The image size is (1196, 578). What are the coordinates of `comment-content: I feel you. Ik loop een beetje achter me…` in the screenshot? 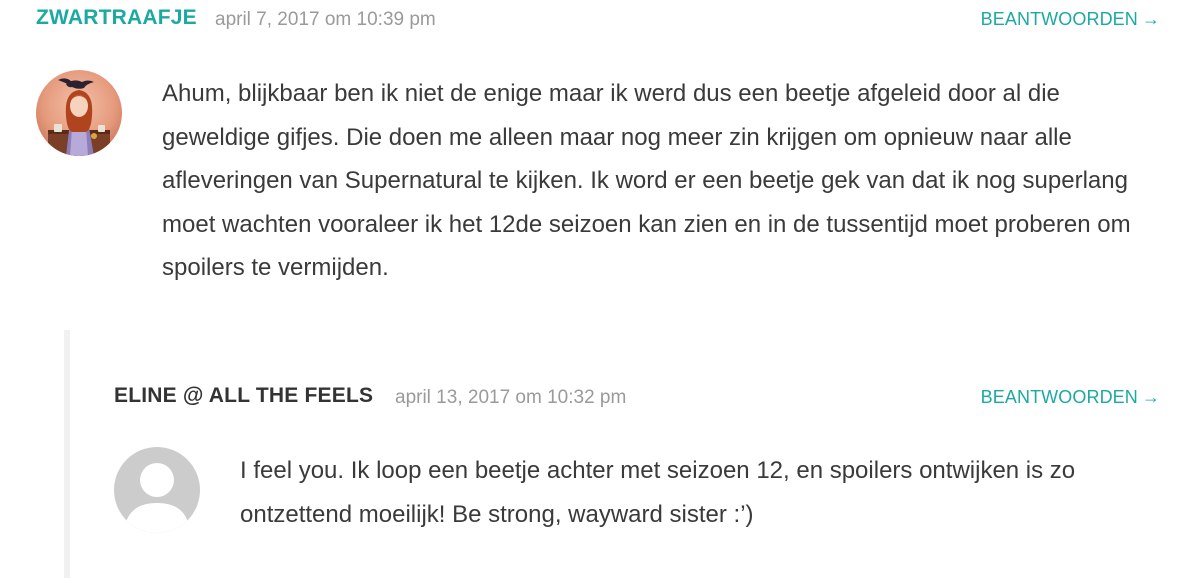 It's located at (658, 492).